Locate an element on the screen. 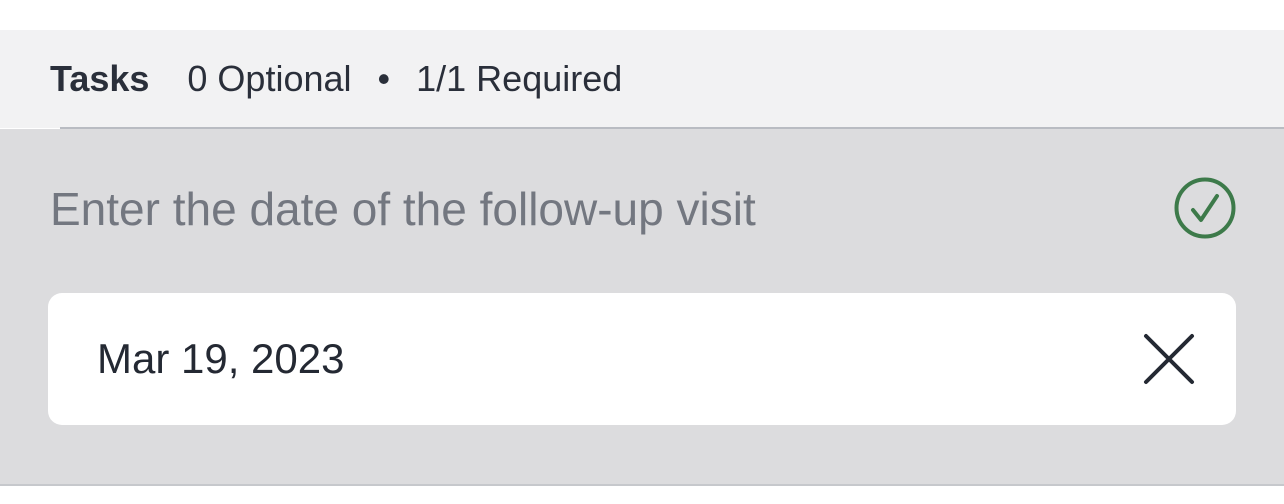 The height and width of the screenshot is (504, 1284). required-count: 1/1 Required is located at coordinates (519, 78).